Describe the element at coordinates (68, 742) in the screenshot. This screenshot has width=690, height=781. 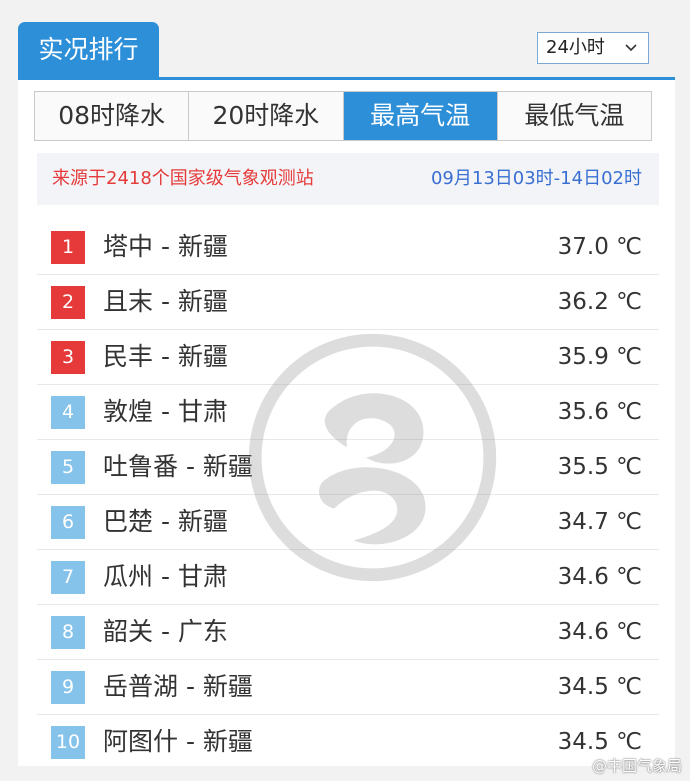
I see `rank-badge: 10` at that location.